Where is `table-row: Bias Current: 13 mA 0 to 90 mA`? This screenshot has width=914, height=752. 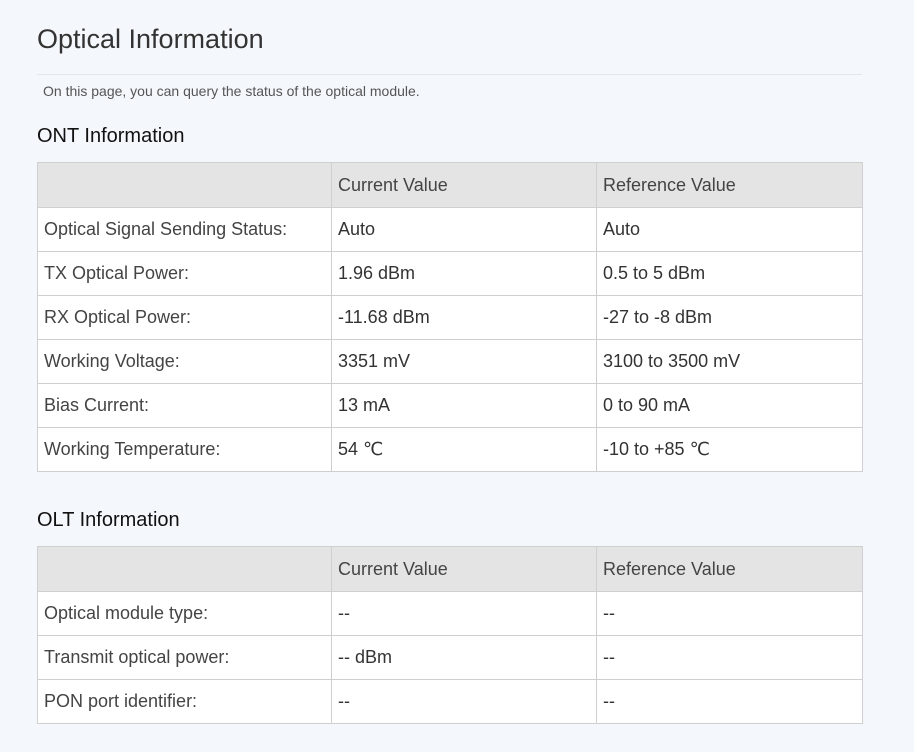
table-row: Bias Current: 13 mA 0 to 90 mA is located at coordinates (450, 405).